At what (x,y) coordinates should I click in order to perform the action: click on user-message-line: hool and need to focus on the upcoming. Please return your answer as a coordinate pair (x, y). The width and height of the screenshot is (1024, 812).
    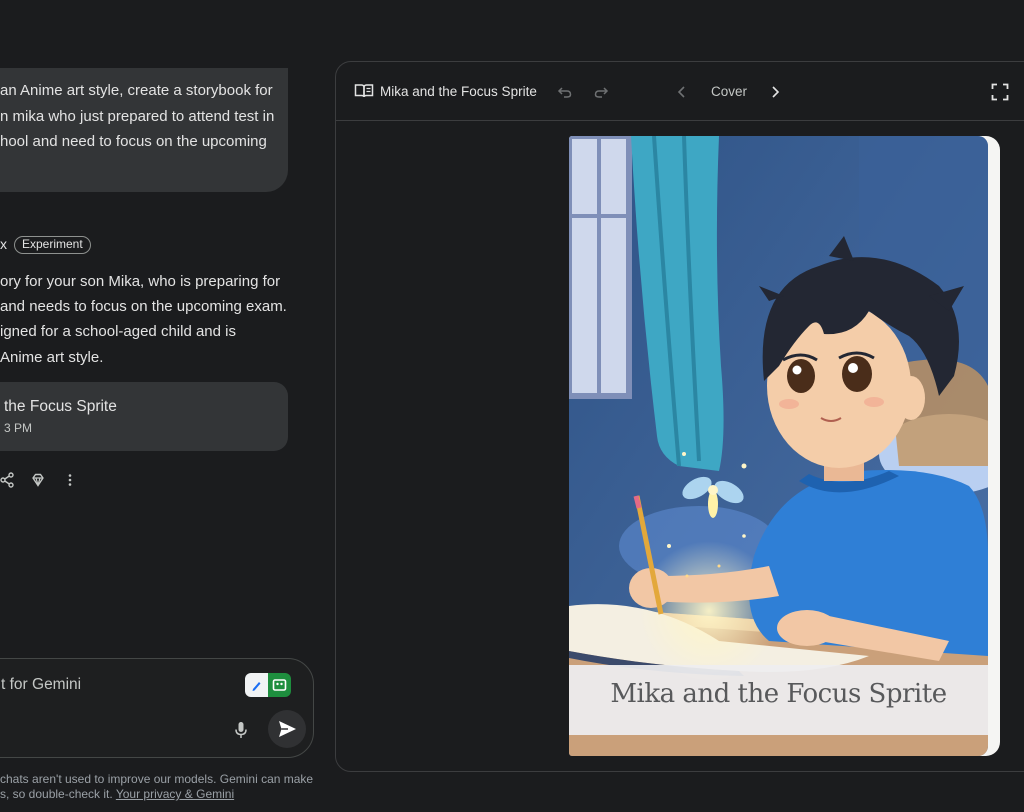
    Looking at the image, I should click on (133, 141).